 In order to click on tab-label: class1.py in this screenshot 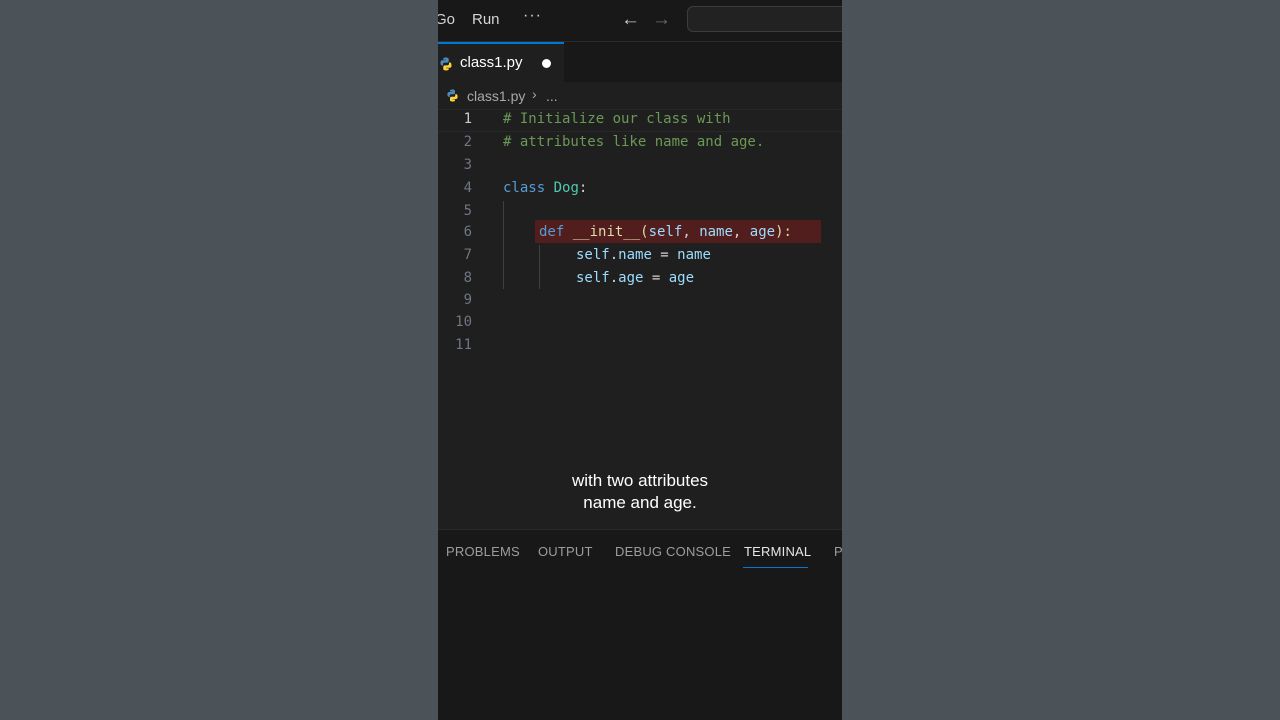, I will do `click(491, 62)`.